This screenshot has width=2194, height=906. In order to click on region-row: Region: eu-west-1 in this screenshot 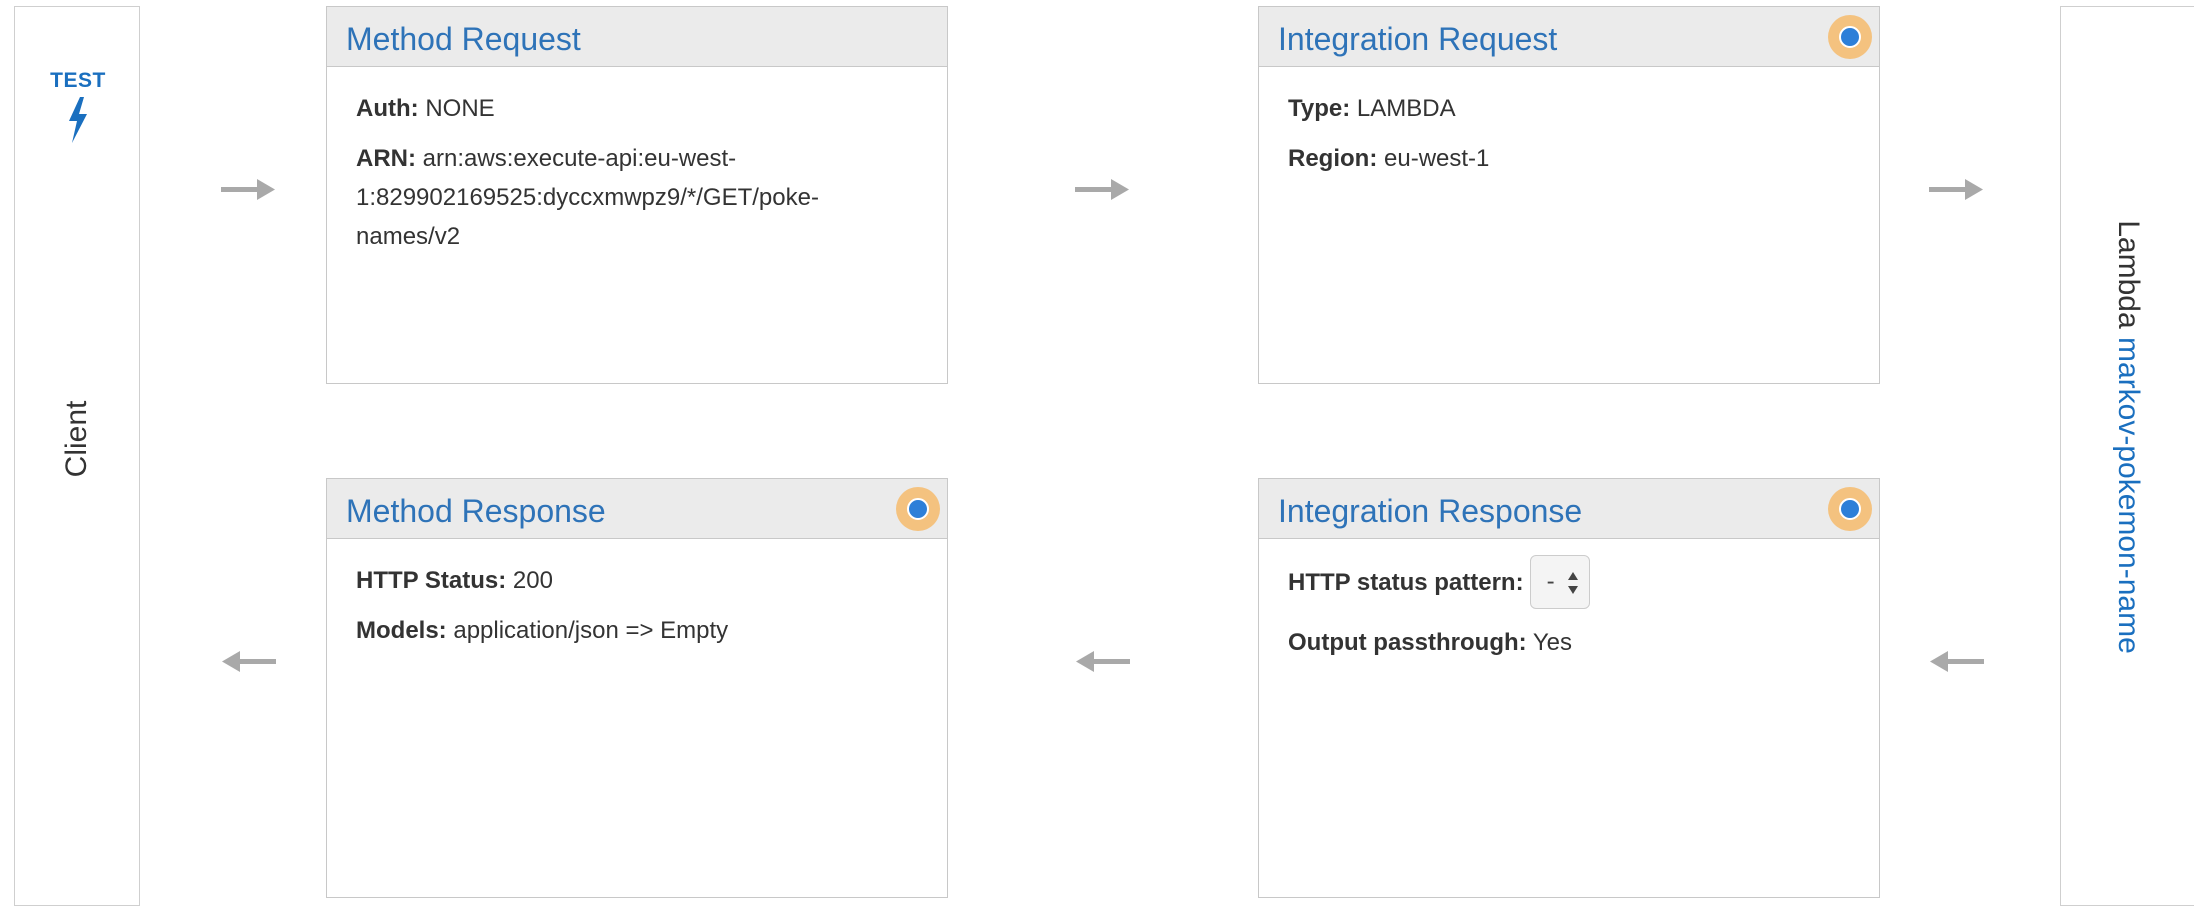, I will do `click(1569, 158)`.